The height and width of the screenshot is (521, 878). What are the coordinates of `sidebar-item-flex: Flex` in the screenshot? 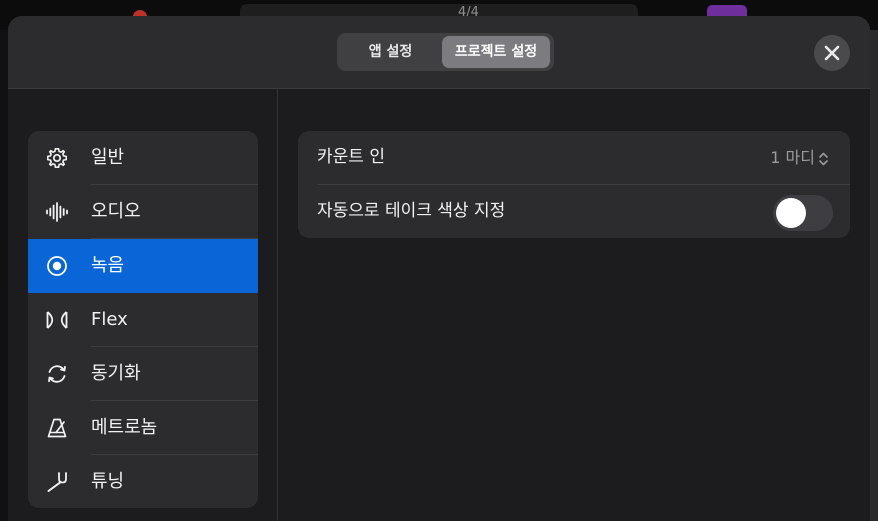 It's located at (143, 320).